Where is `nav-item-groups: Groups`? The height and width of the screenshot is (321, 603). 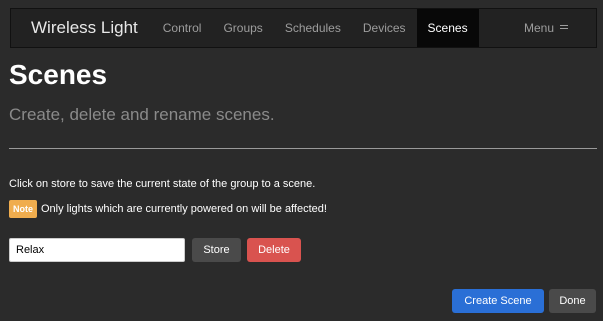
nav-item-groups: Groups is located at coordinates (242, 28).